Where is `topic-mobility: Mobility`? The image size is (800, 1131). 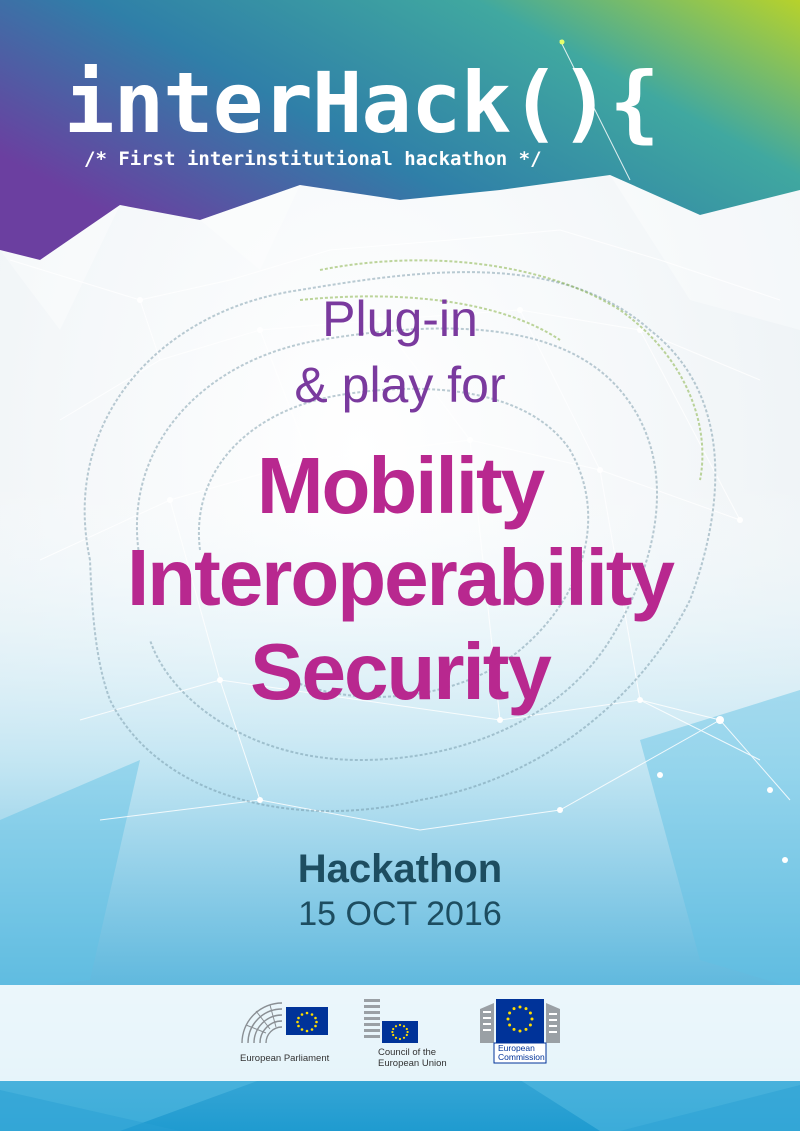
topic-mobility: Mobility is located at coordinates (400, 485).